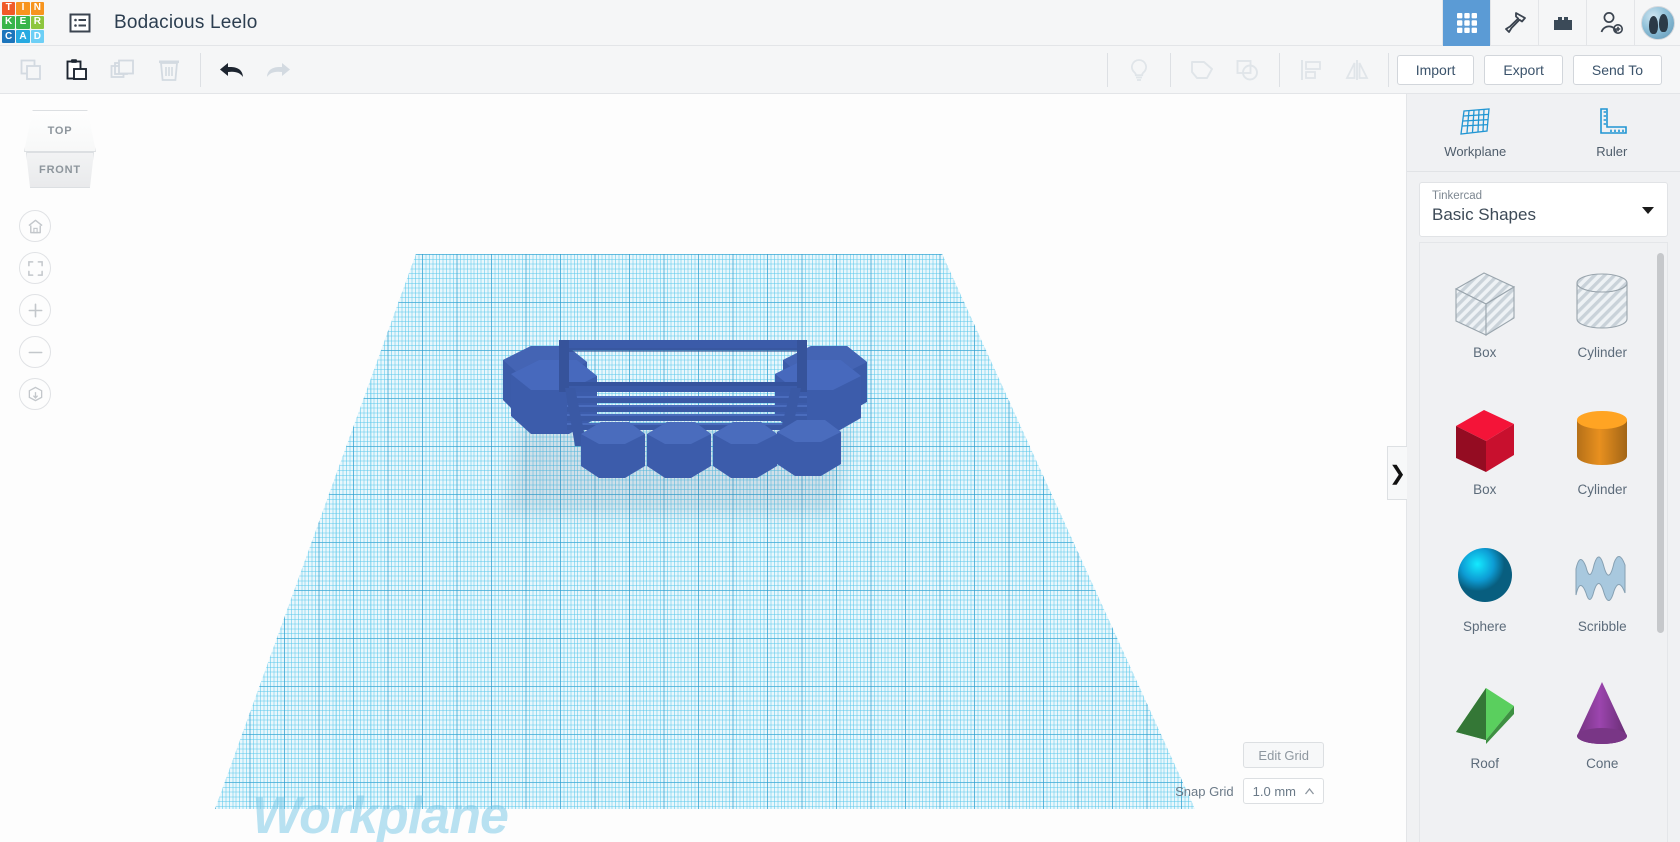 Image resolution: width=1680 pixels, height=842 pixels. What do you see at coordinates (1435, 69) in the screenshot?
I see `import-button: Import` at bounding box center [1435, 69].